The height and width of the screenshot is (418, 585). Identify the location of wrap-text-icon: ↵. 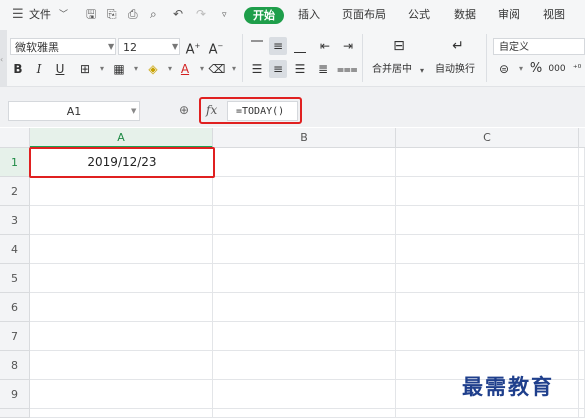
(458, 46).